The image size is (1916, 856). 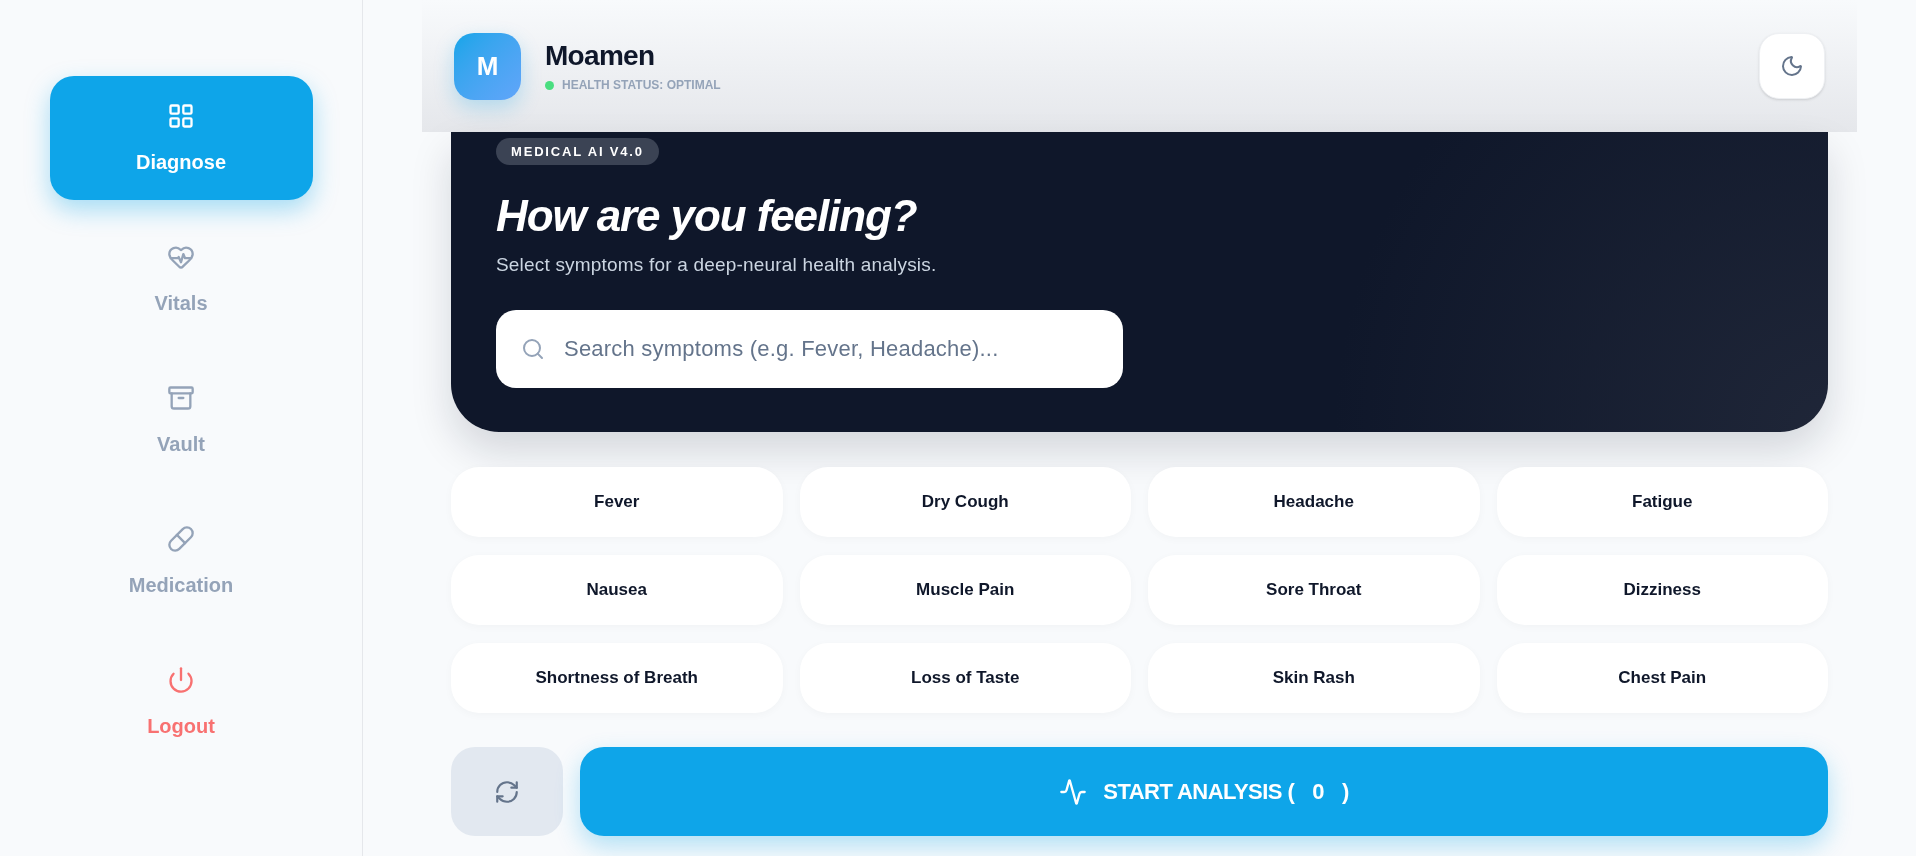 I want to click on moon-icon, so click(x=1792, y=66).